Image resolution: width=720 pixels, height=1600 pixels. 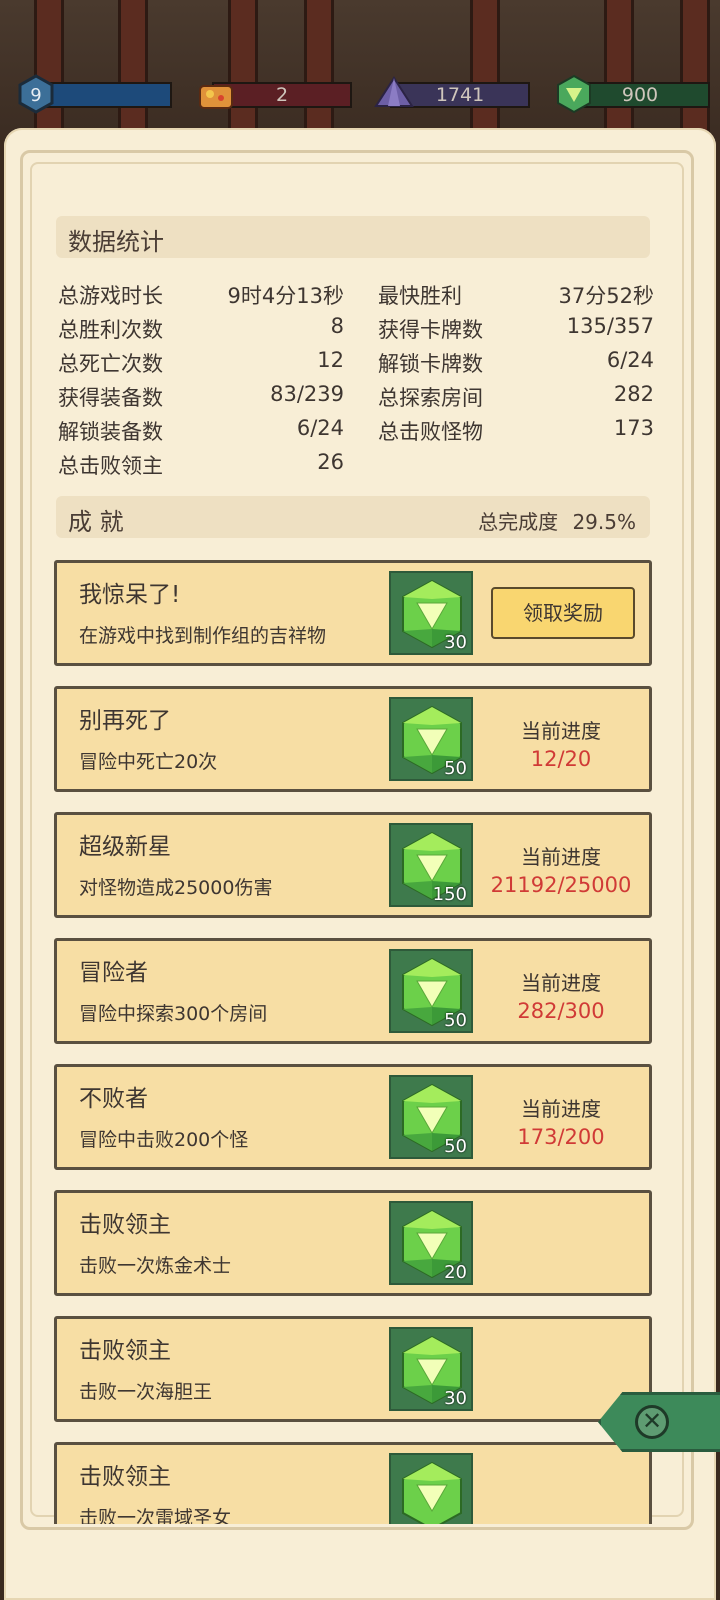 What do you see at coordinates (431, 865) in the screenshot?
I see `reward-gem: 150` at bounding box center [431, 865].